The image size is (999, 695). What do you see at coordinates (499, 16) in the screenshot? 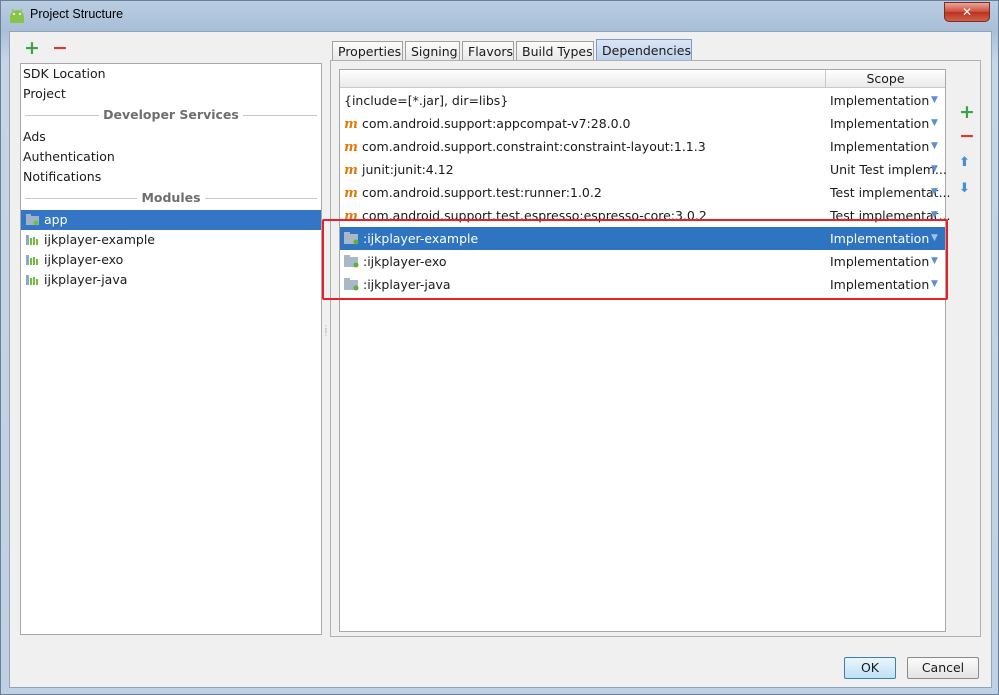
I see `title-bar: Project Structure ✕` at bounding box center [499, 16].